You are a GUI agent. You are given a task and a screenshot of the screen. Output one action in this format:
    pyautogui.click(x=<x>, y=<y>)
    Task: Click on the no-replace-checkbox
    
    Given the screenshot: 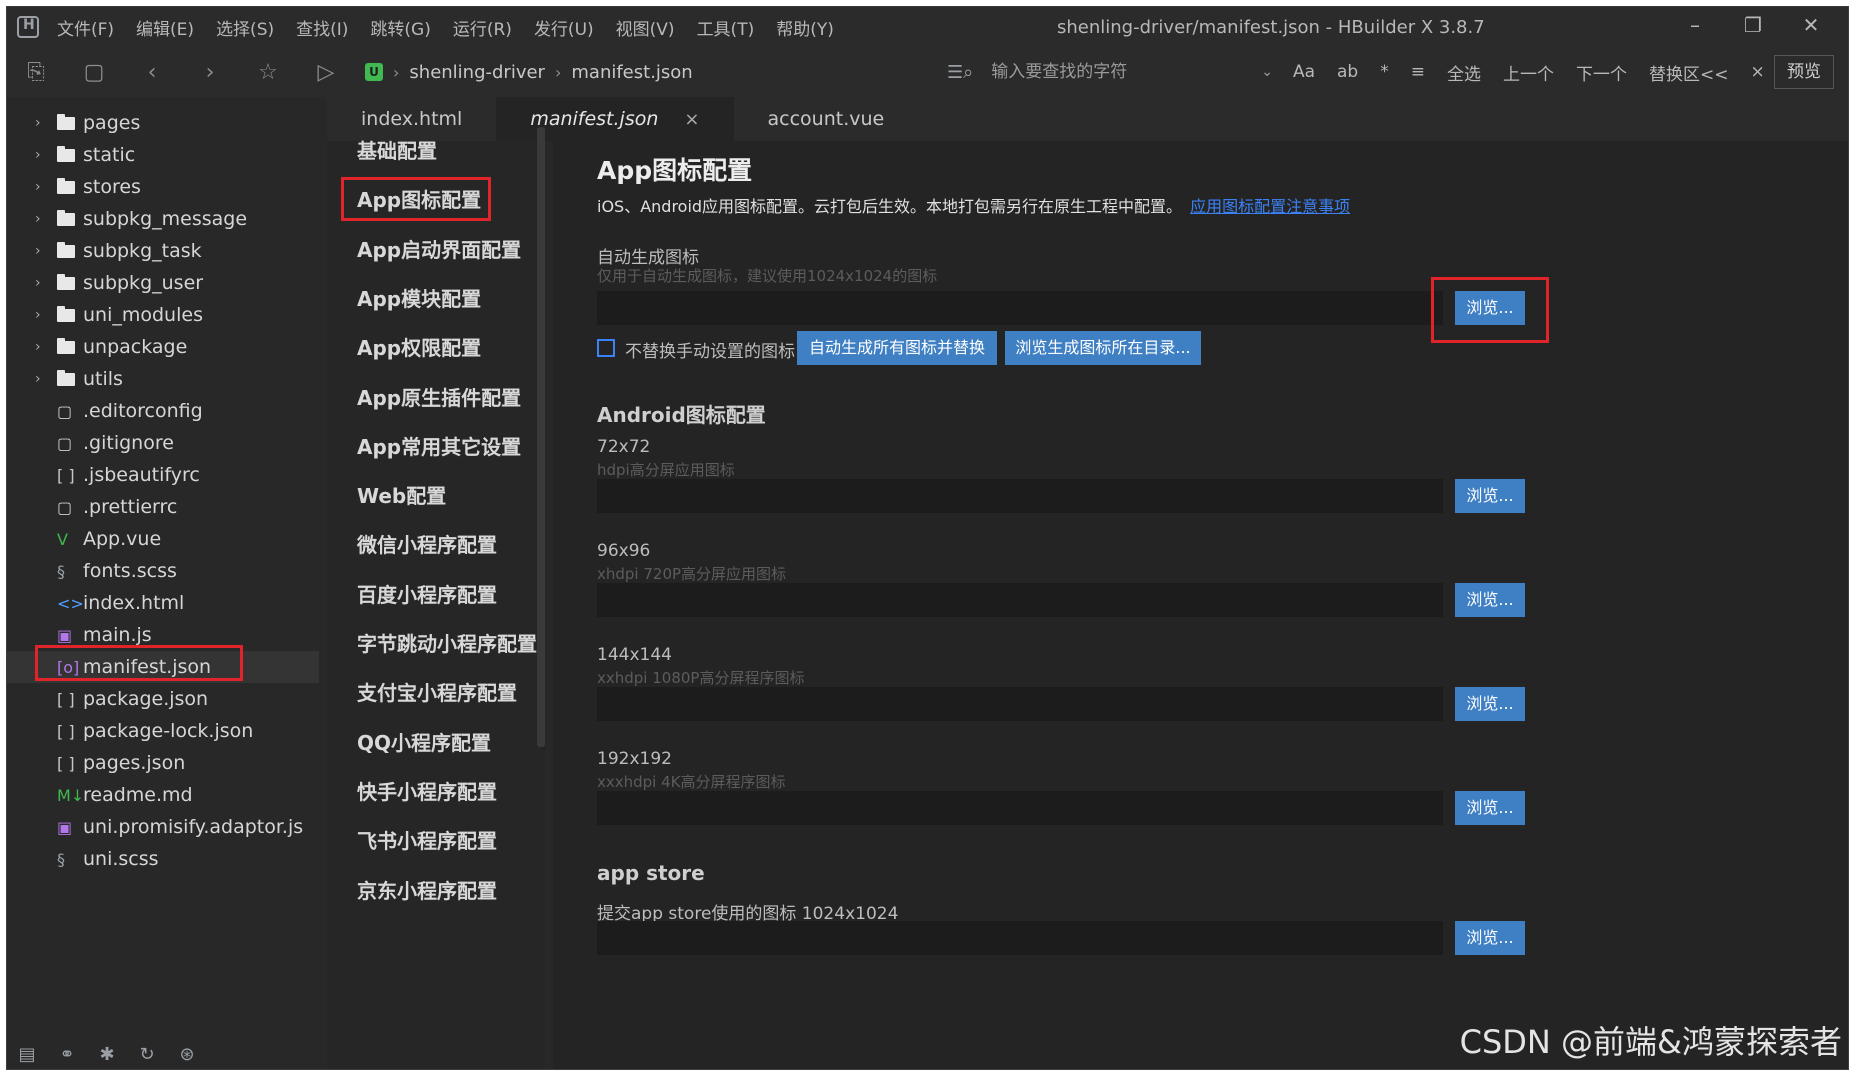 What is the action you would take?
    pyautogui.click(x=606, y=348)
    